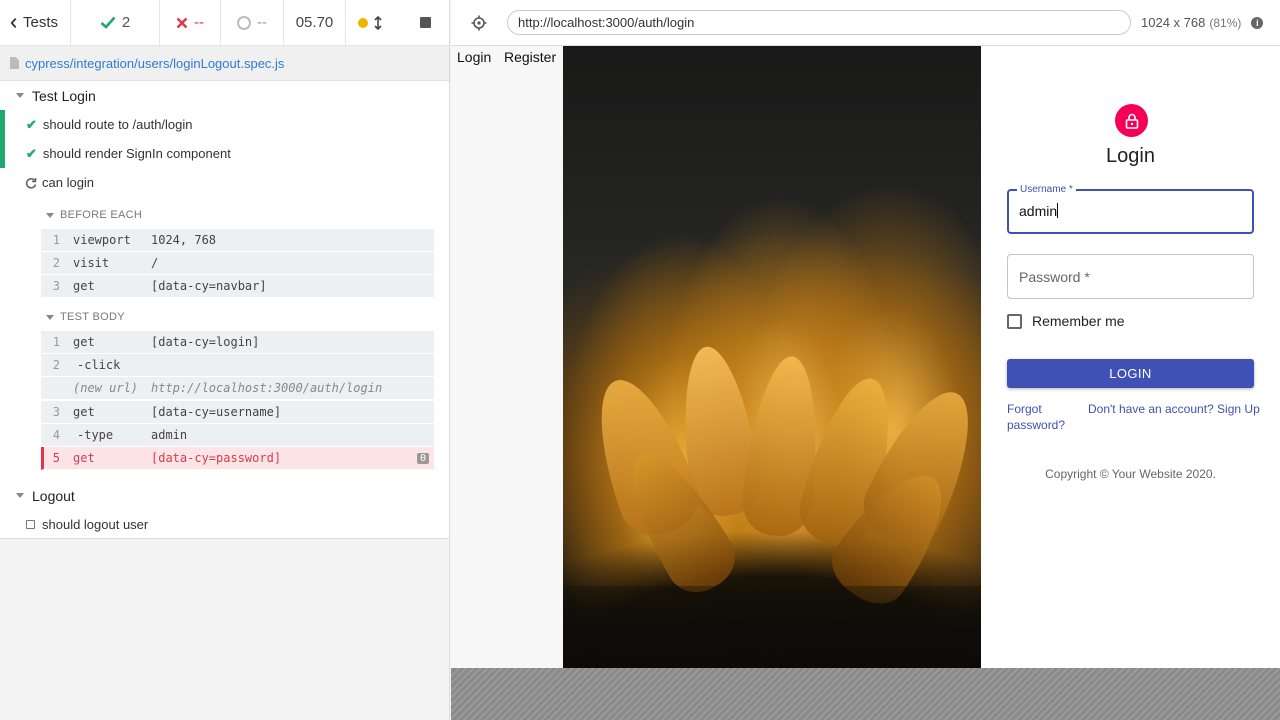 This screenshot has height=720, width=1280. What do you see at coordinates (99, 365) in the screenshot?
I see `command-name: -click` at bounding box center [99, 365].